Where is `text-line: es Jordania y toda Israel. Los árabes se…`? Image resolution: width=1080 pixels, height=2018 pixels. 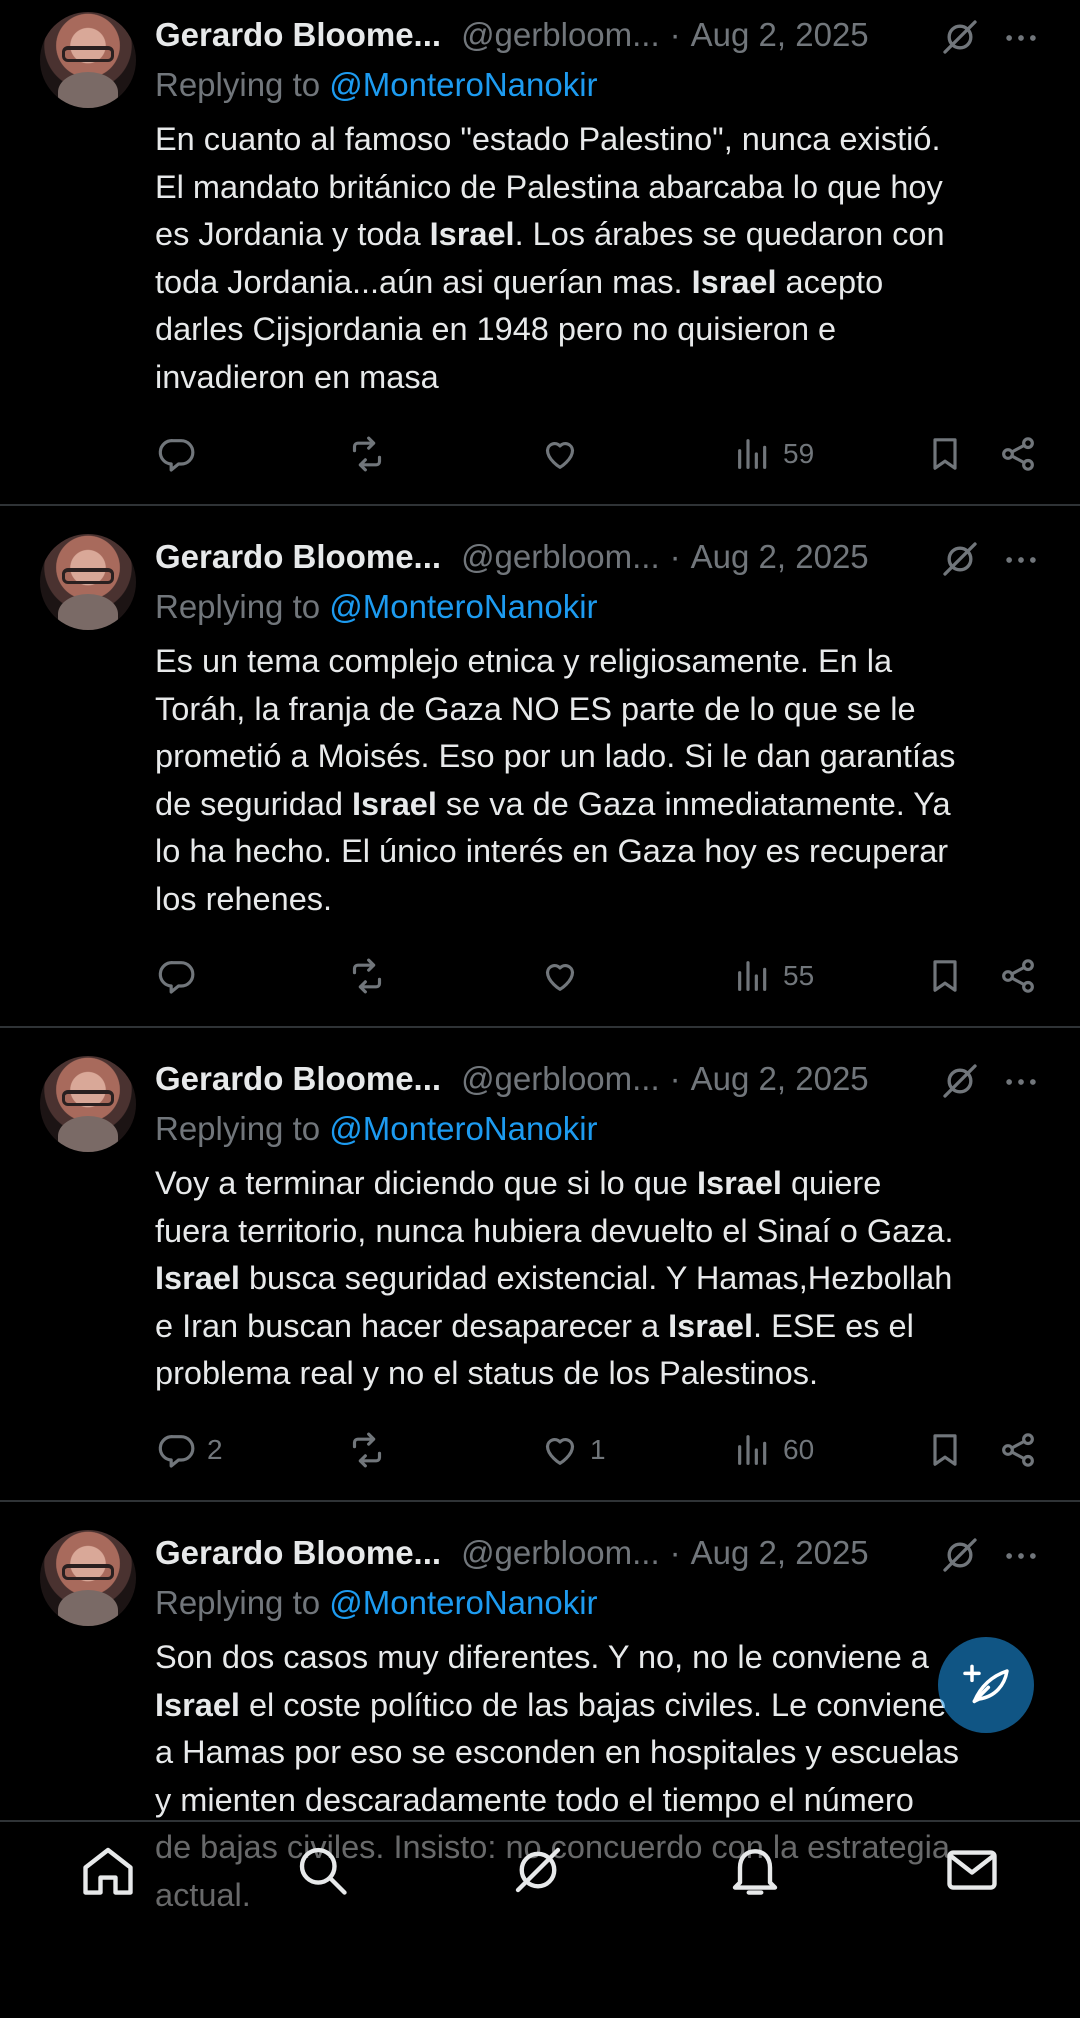 text-line: es Jordania y toda Israel. Los árabes se… is located at coordinates (550, 234).